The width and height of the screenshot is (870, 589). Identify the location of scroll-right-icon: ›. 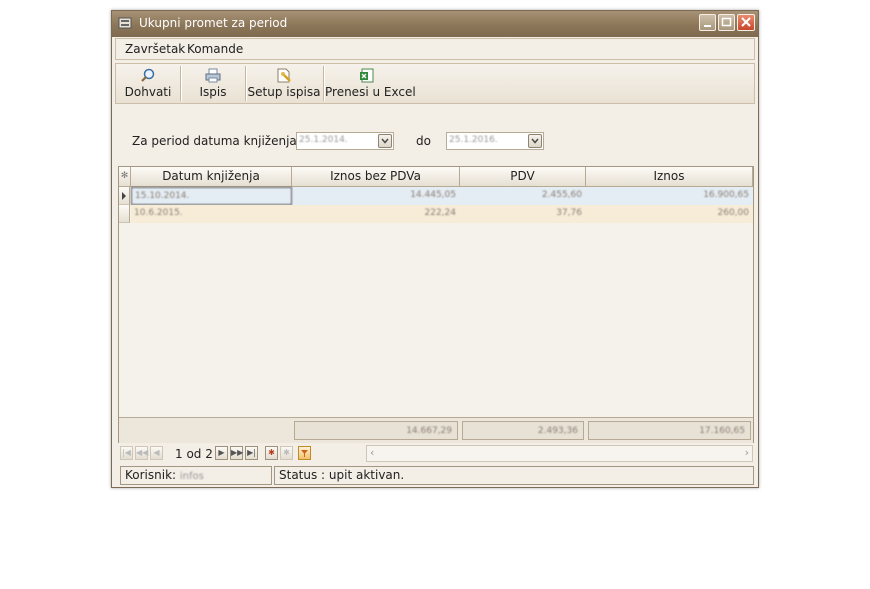
(747, 452).